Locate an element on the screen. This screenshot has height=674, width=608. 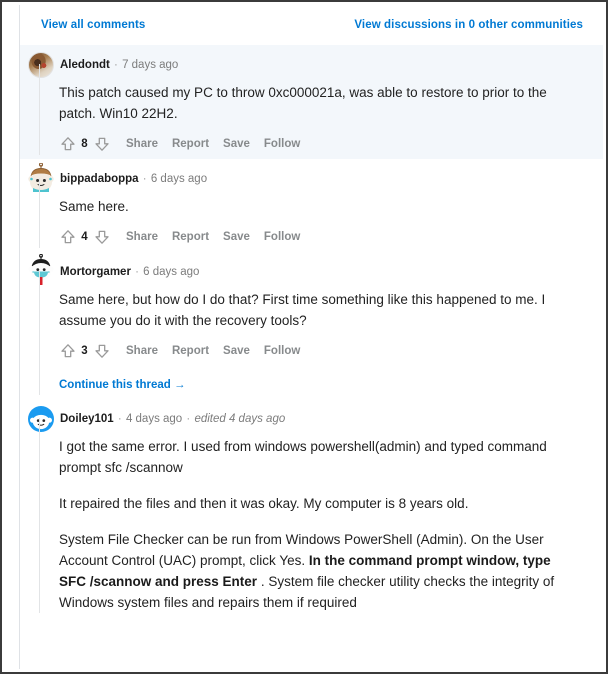
vote-controls: 3 is located at coordinates (84, 351).